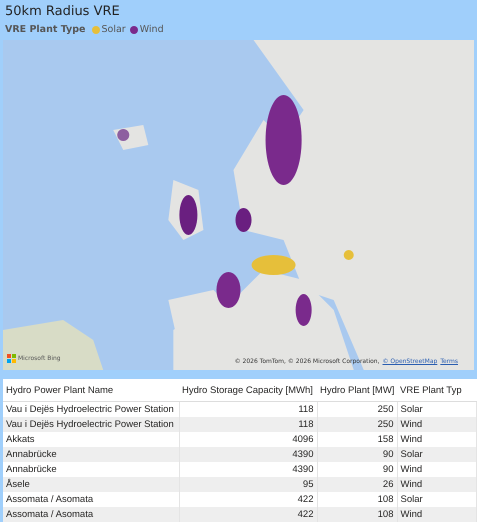 The width and height of the screenshot is (477, 522). I want to click on table-cell: 95, so click(248, 484).